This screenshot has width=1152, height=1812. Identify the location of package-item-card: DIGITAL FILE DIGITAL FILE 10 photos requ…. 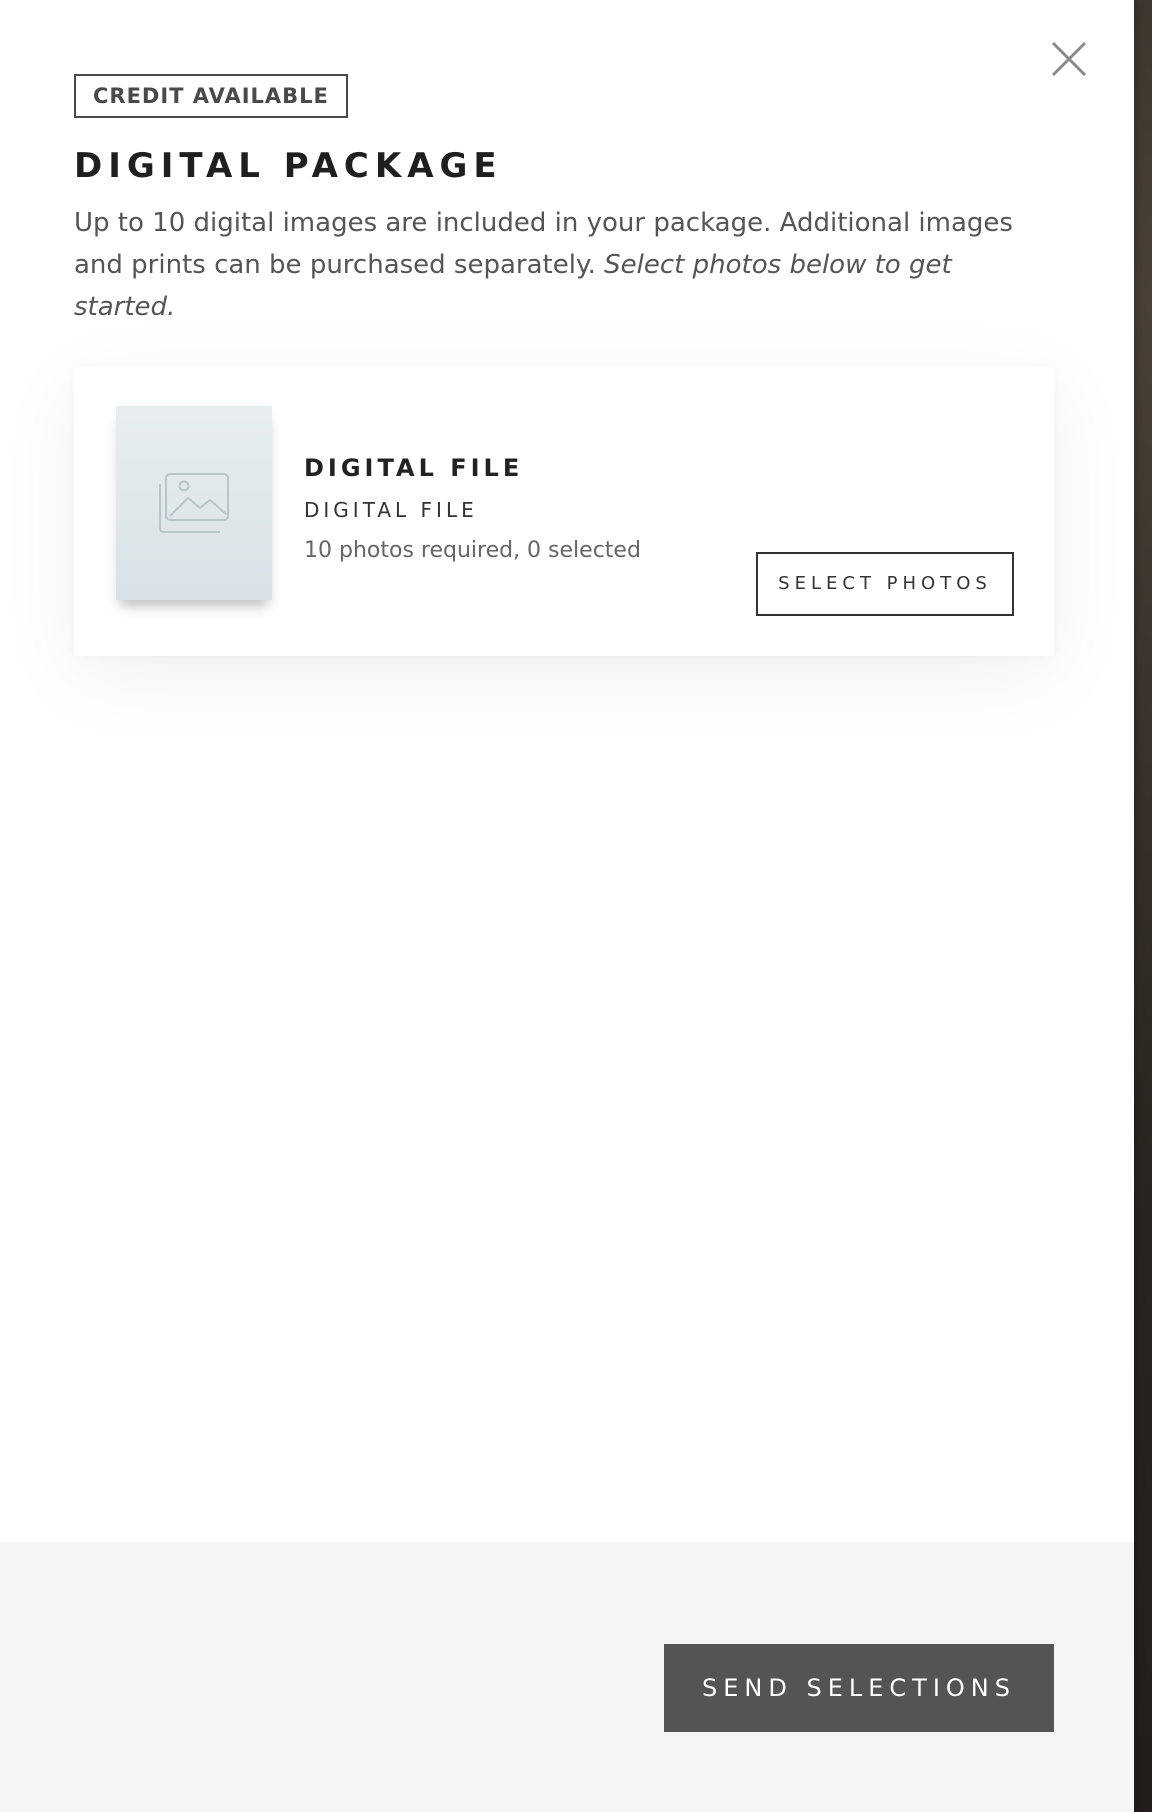
(564, 511).